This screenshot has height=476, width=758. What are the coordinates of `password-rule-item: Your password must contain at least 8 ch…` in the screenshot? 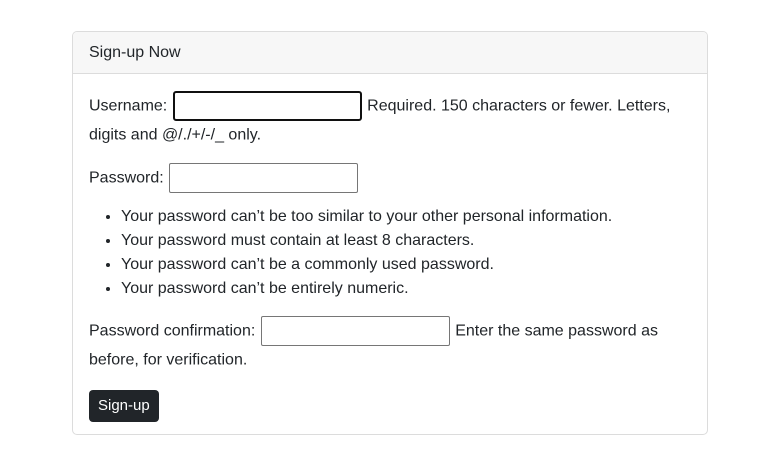 It's located at (406, 241).